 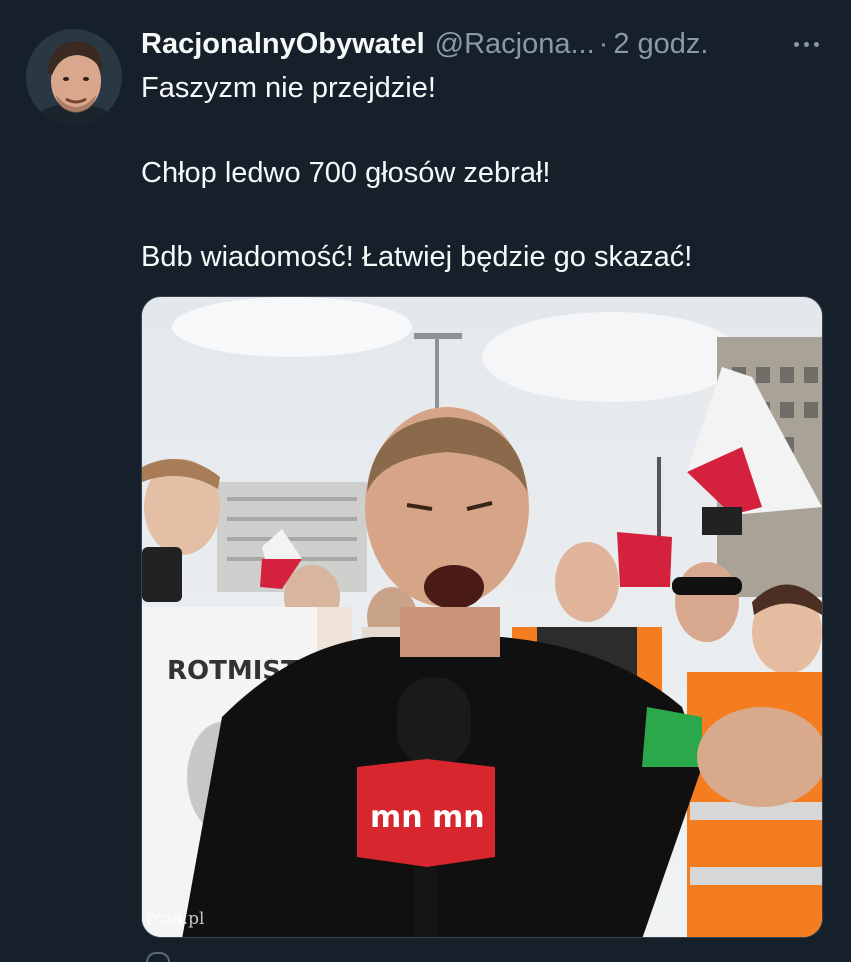 What do you see at coordinates (346, 173) in the screenshot?
I see `tweet-text-line: Chłop ledwo 700 głosów zebrał!` at bounding box center [346, 173].